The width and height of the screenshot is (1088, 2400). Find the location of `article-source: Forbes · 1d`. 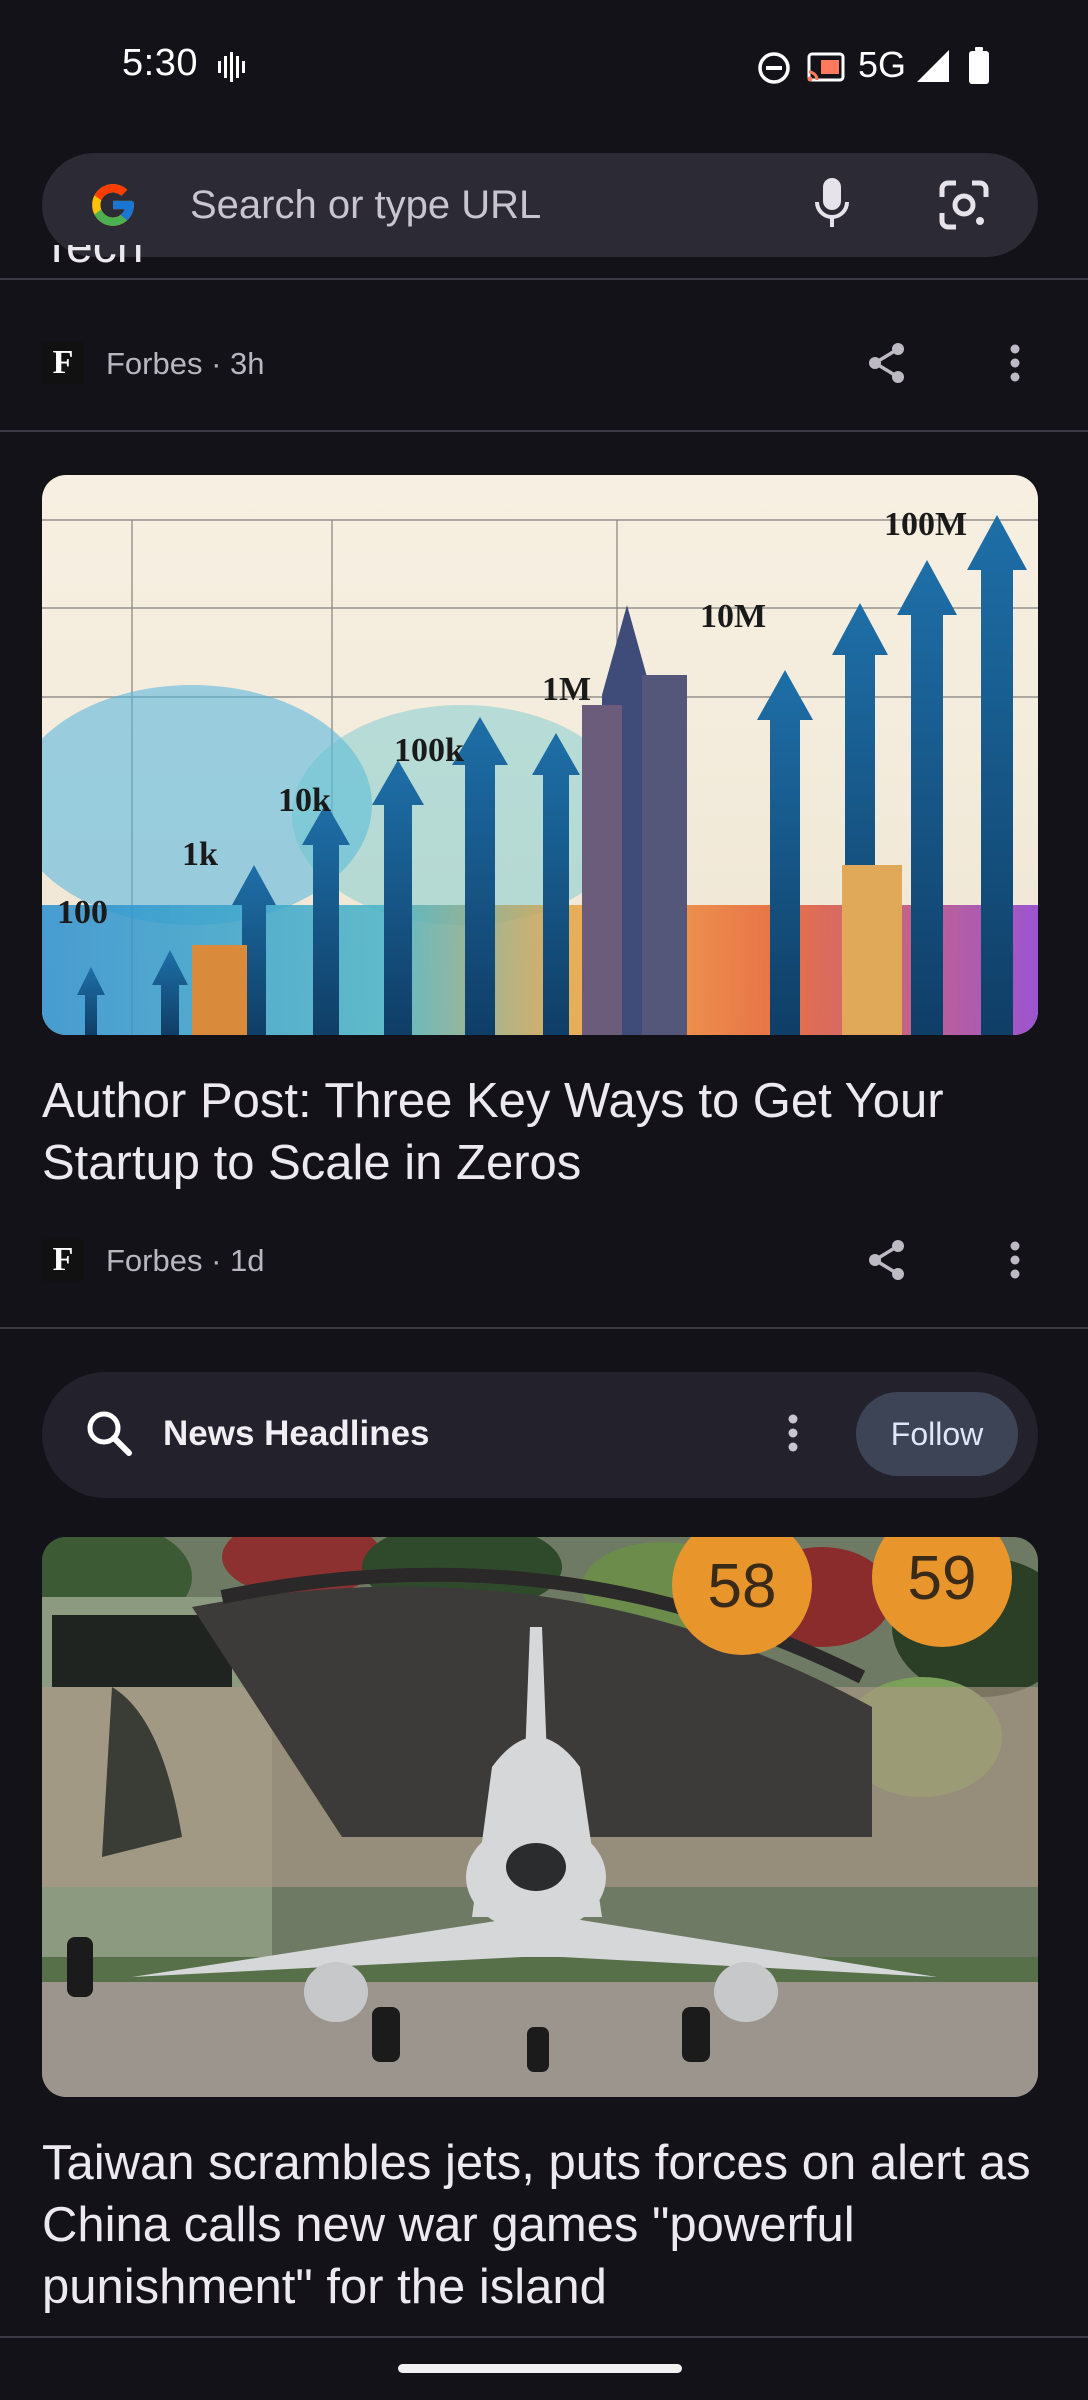

article-source: Forbes · 1d is located at coordinates (185, 1260).